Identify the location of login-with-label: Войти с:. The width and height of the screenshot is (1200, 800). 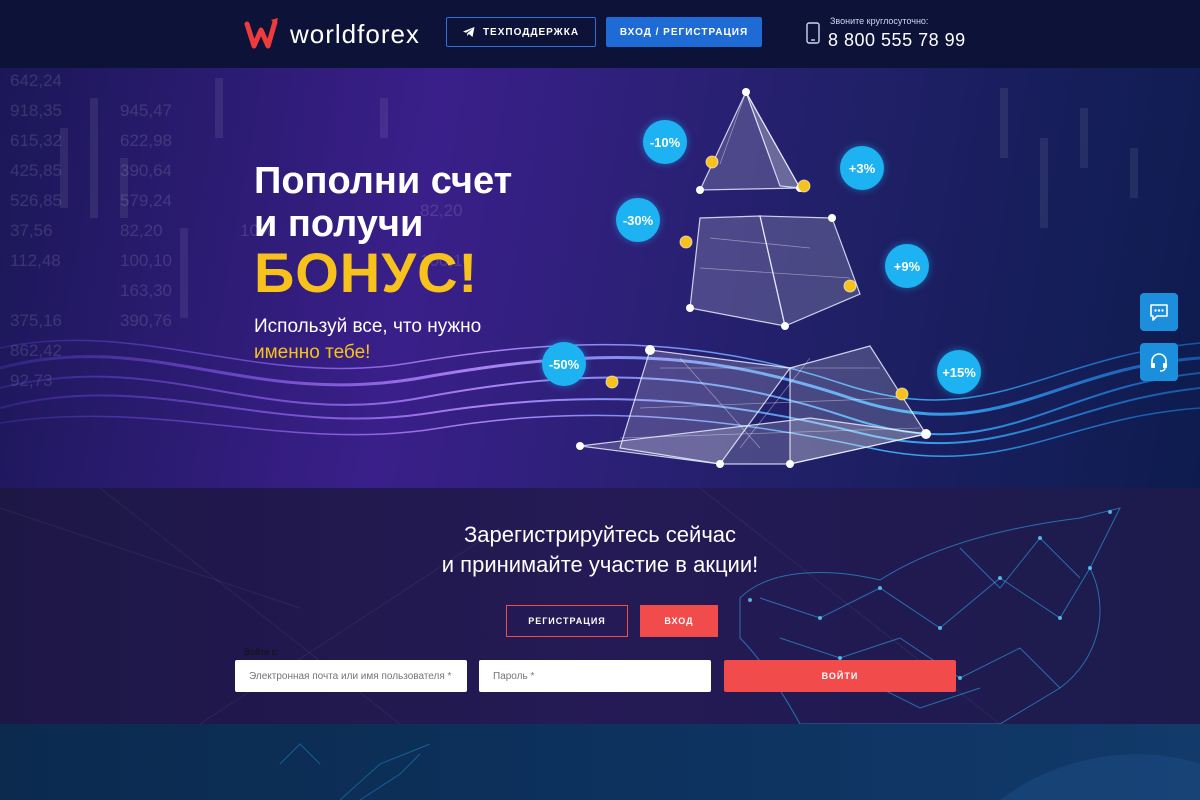
(261, 652).